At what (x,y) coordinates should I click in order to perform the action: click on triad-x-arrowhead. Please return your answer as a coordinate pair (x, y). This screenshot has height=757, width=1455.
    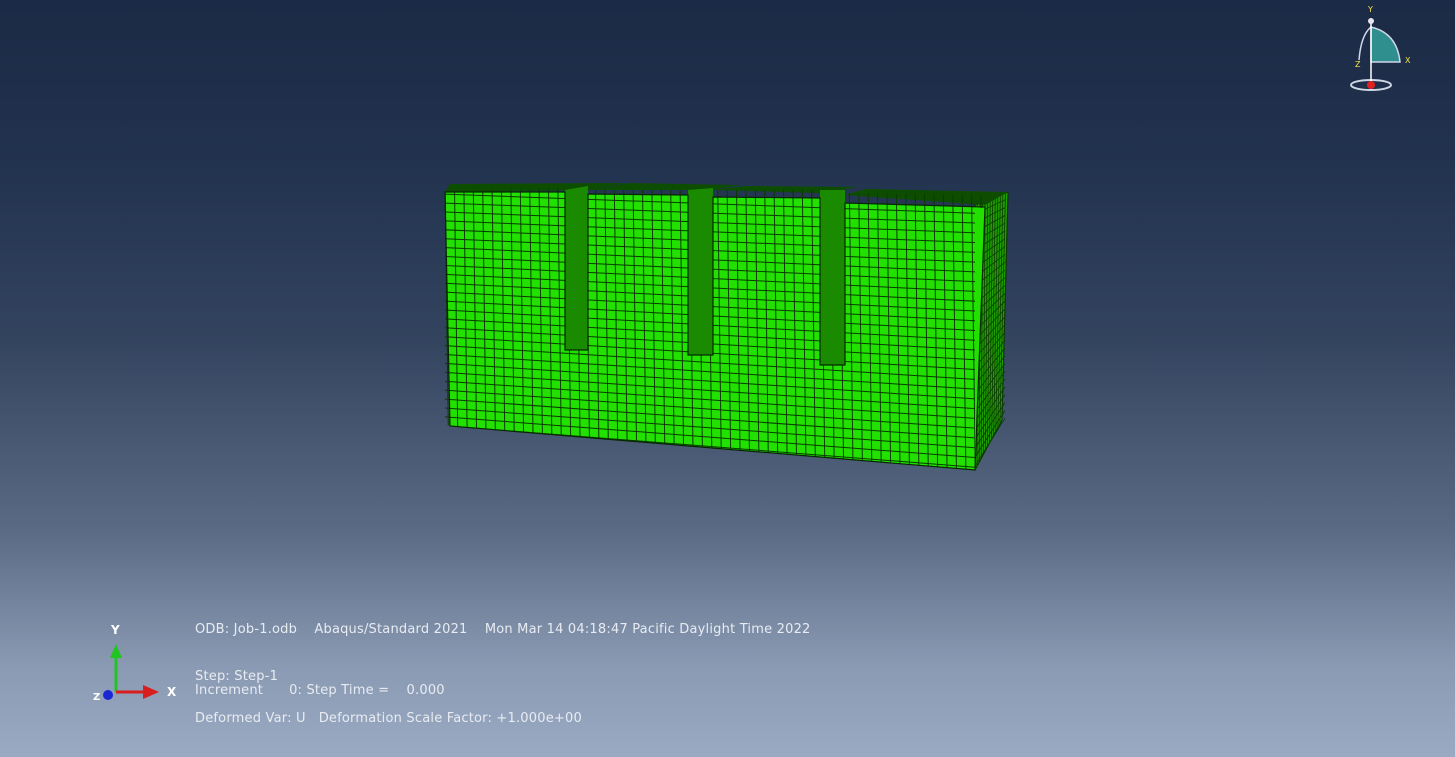
    Looking at the image, I should click on (151, 692).